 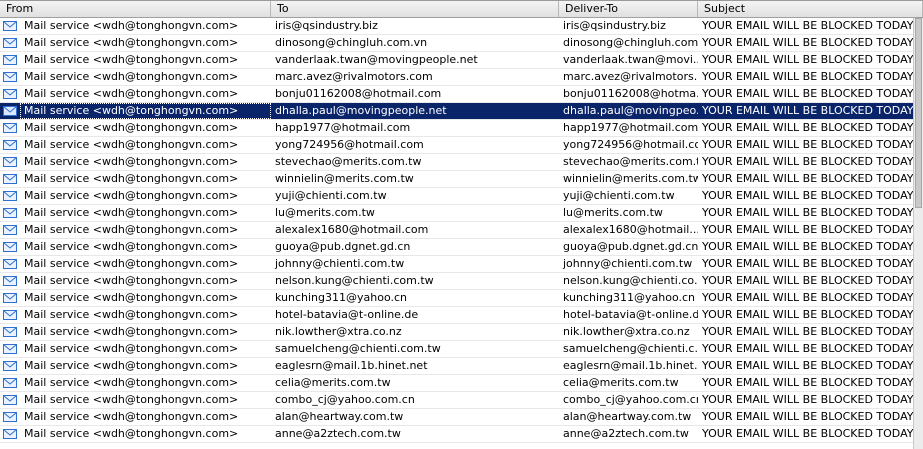 What do you see at coordinates (340, 263) in the screenshot?
I see `cell-to: johnny@chienti.com.tw` at bounding box center [340, 263].